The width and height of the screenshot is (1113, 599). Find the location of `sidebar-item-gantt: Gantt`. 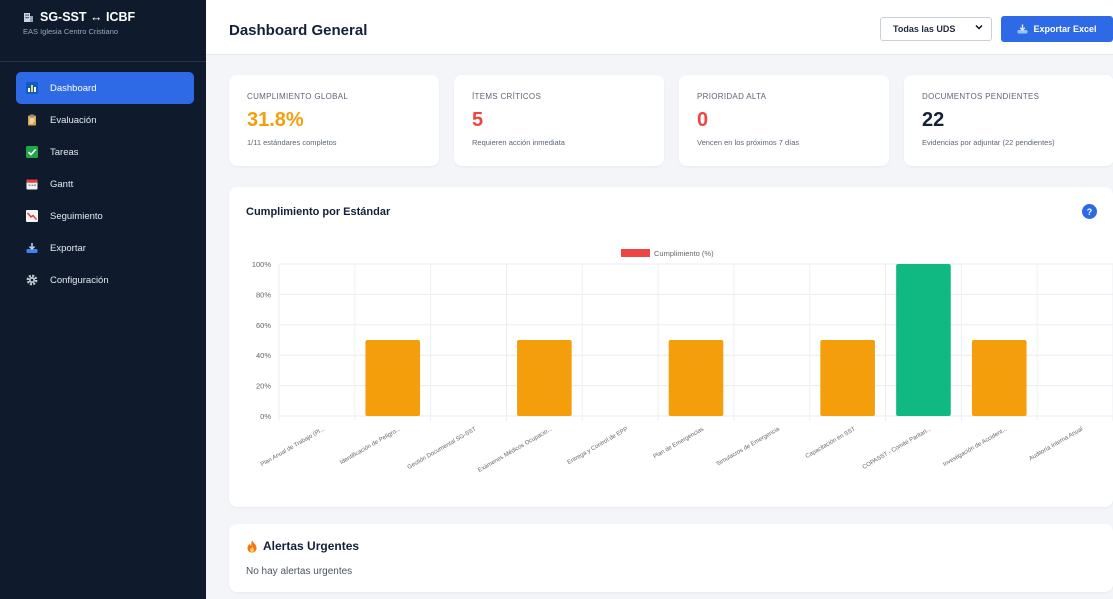

sidebar-item-gantt: Gantt is located at coordinates (105, 184).